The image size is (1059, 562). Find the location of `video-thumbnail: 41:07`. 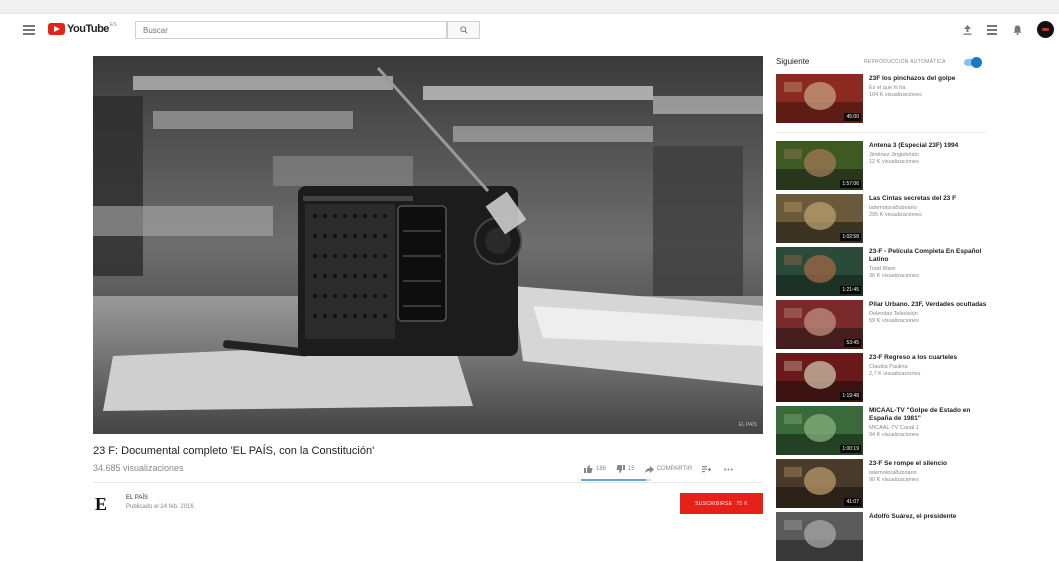

video-thumbnail: 41:07 is located at coordinates (819, 483).